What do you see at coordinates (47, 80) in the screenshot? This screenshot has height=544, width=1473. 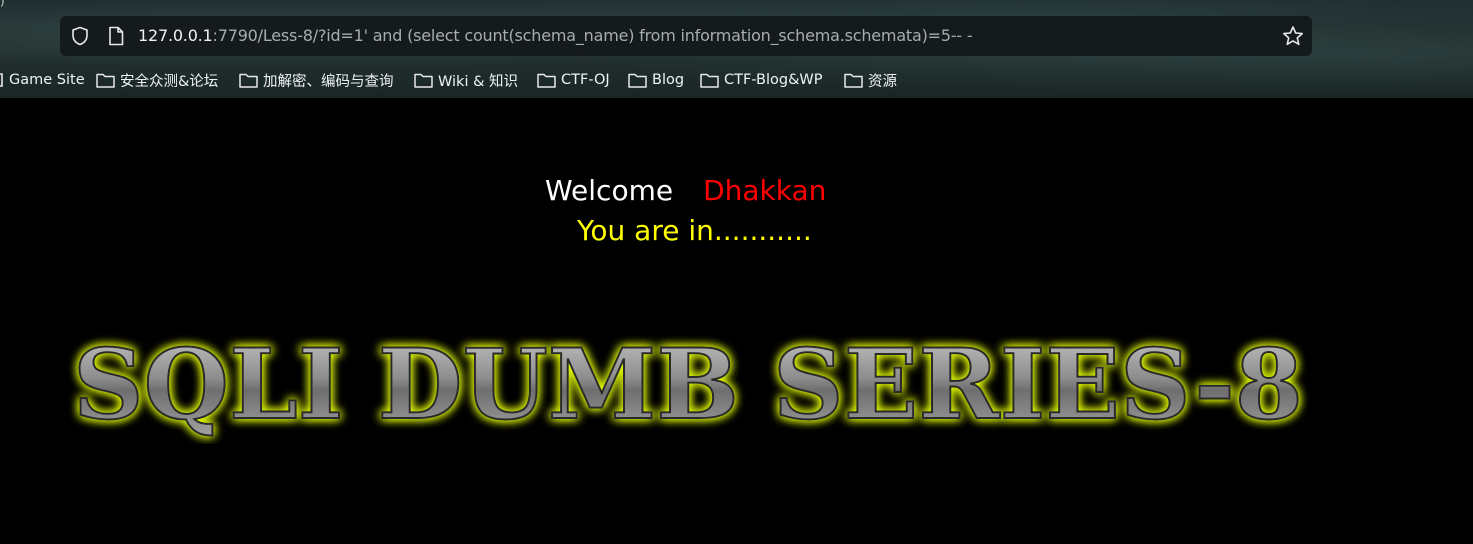 I see `bookmark-label: Game Site` at bounding box center [47, 80].